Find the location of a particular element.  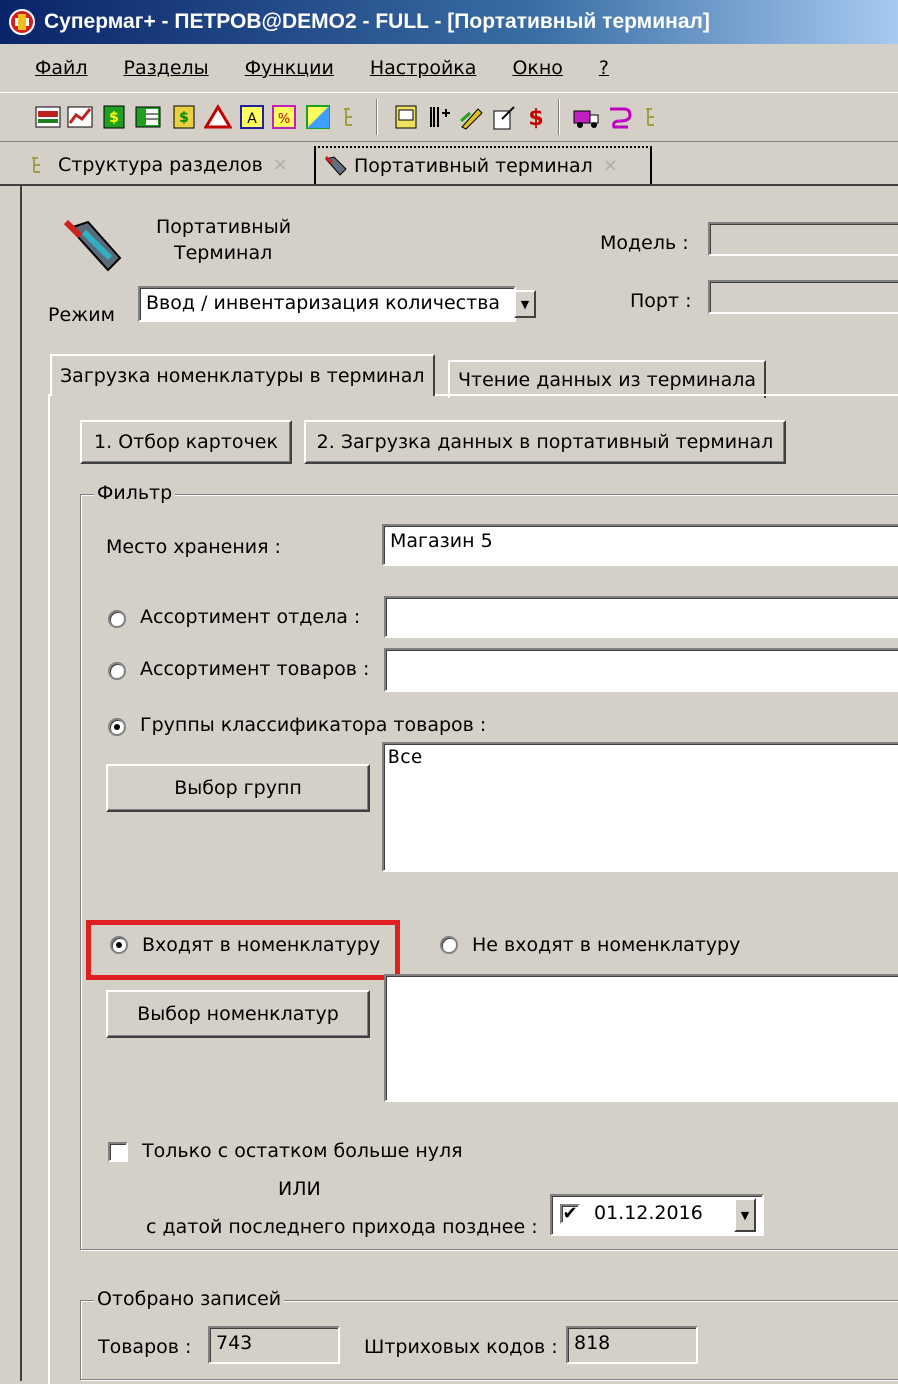

price-chart-icon is located at coordinates (80, 117).